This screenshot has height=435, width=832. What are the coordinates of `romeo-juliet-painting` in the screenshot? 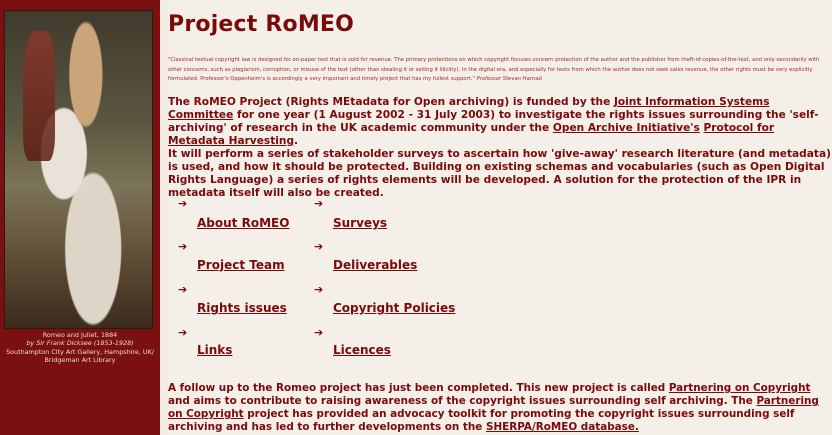 It's located at (78, 169).